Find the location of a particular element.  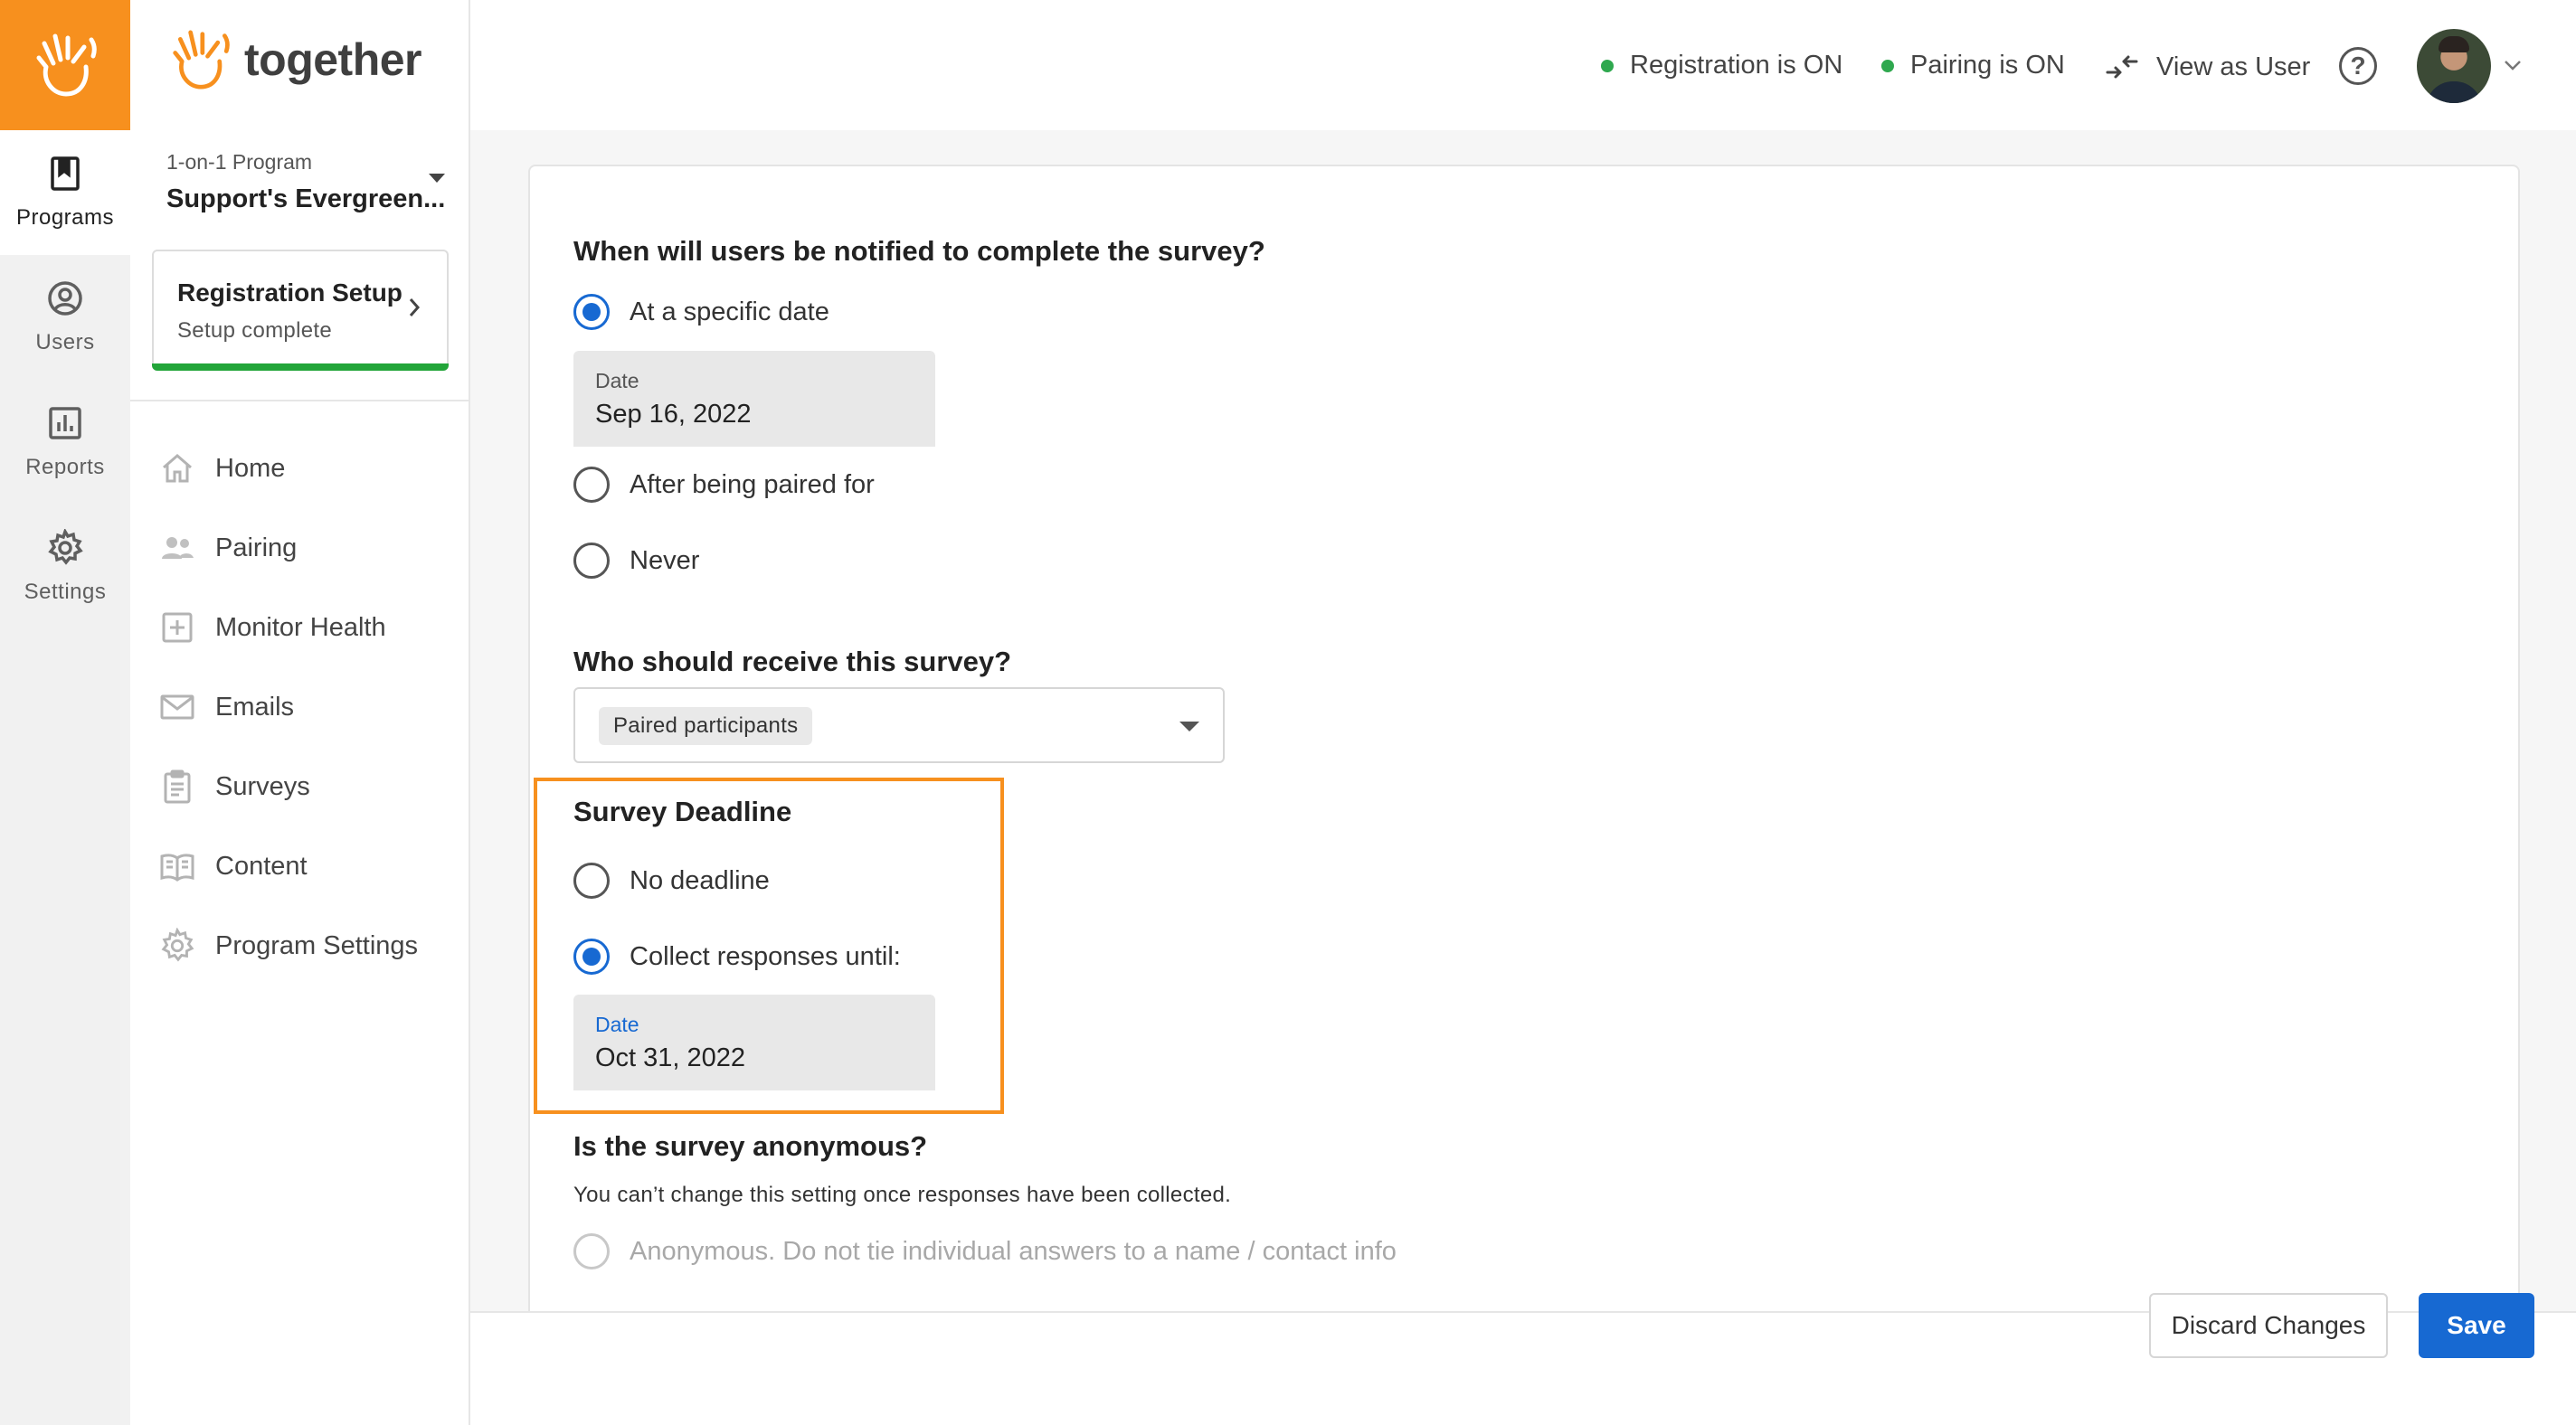

chevron-right-icon is located at coordinates (415, 307).